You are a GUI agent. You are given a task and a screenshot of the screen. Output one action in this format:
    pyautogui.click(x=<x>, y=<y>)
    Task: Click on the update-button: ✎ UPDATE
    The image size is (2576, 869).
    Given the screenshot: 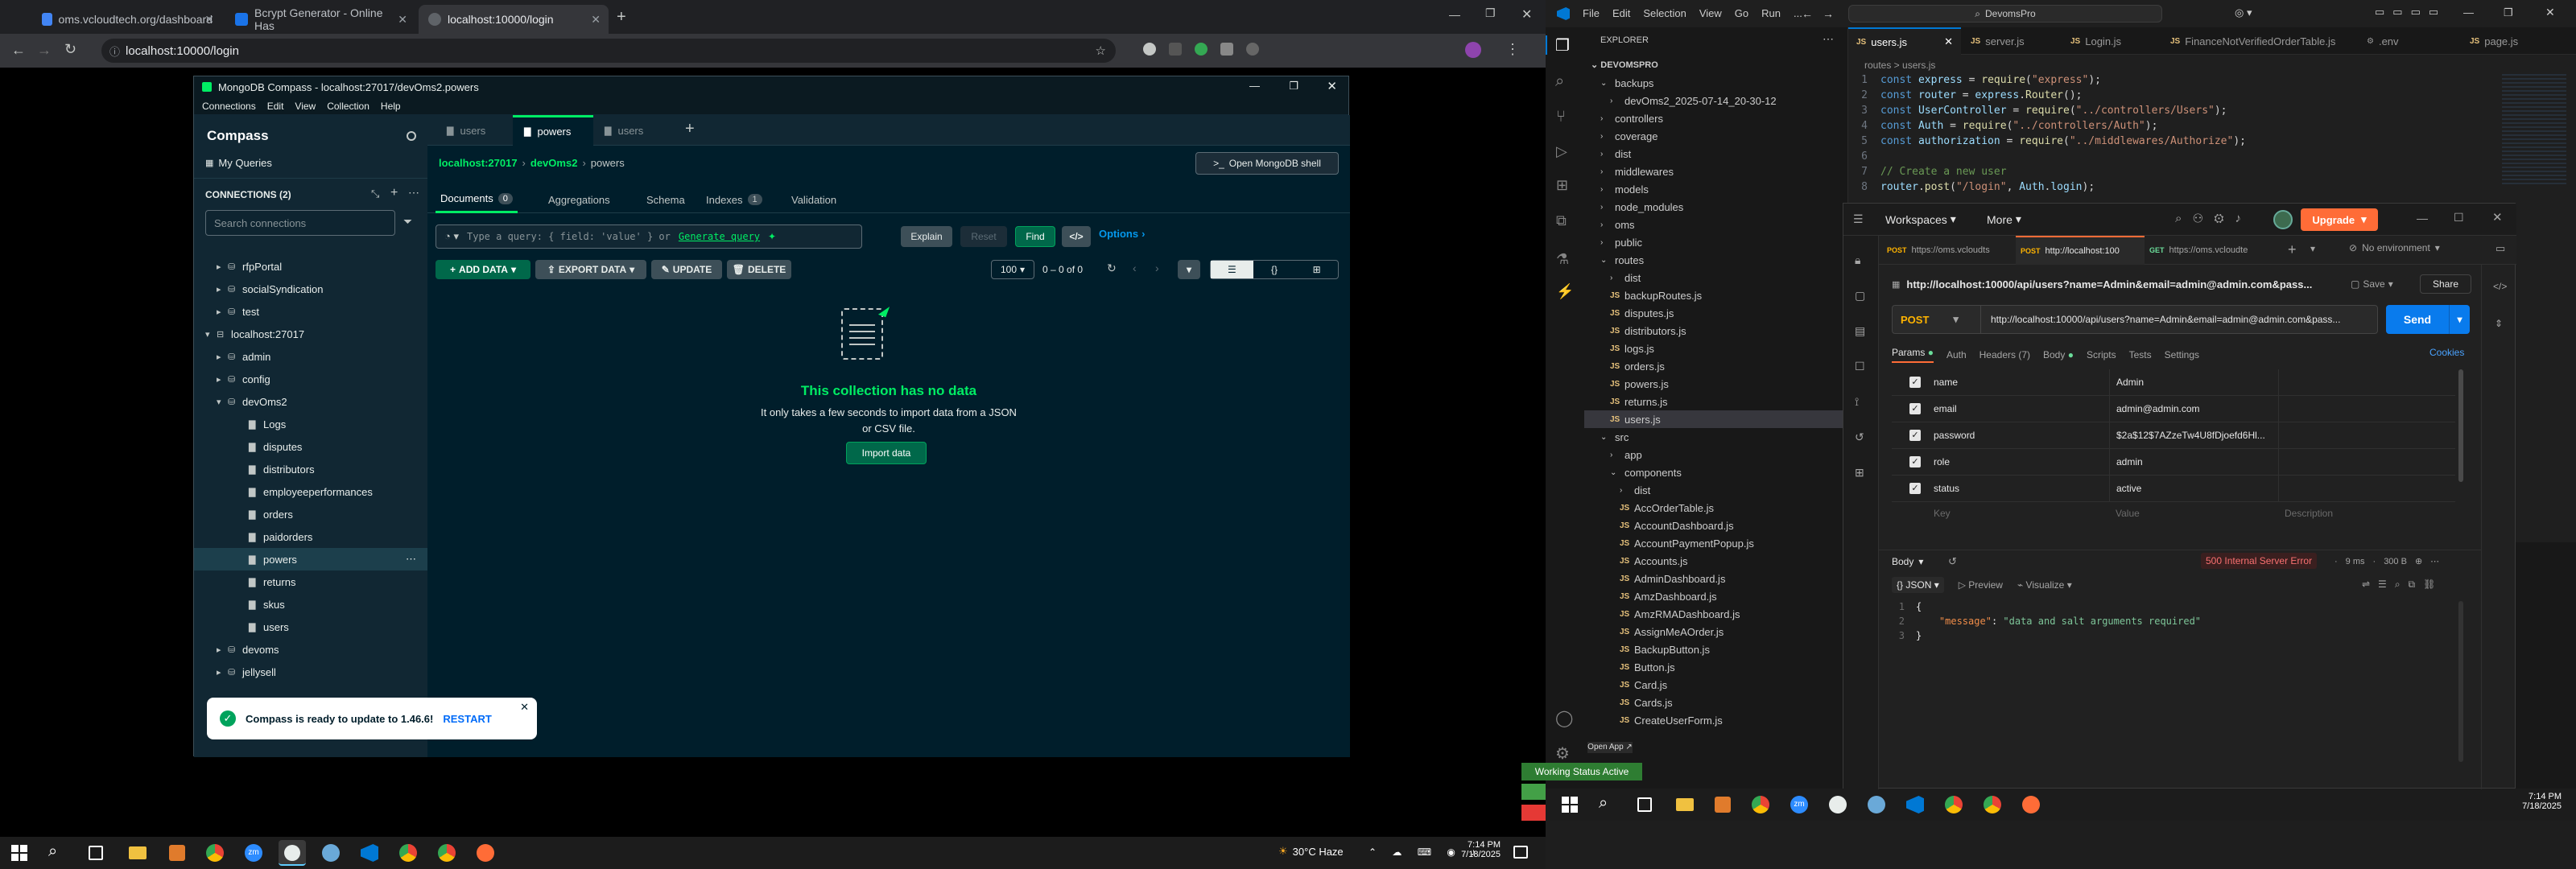 What is the action you would take?
    pyautogui.click(x=686, y=269)
    